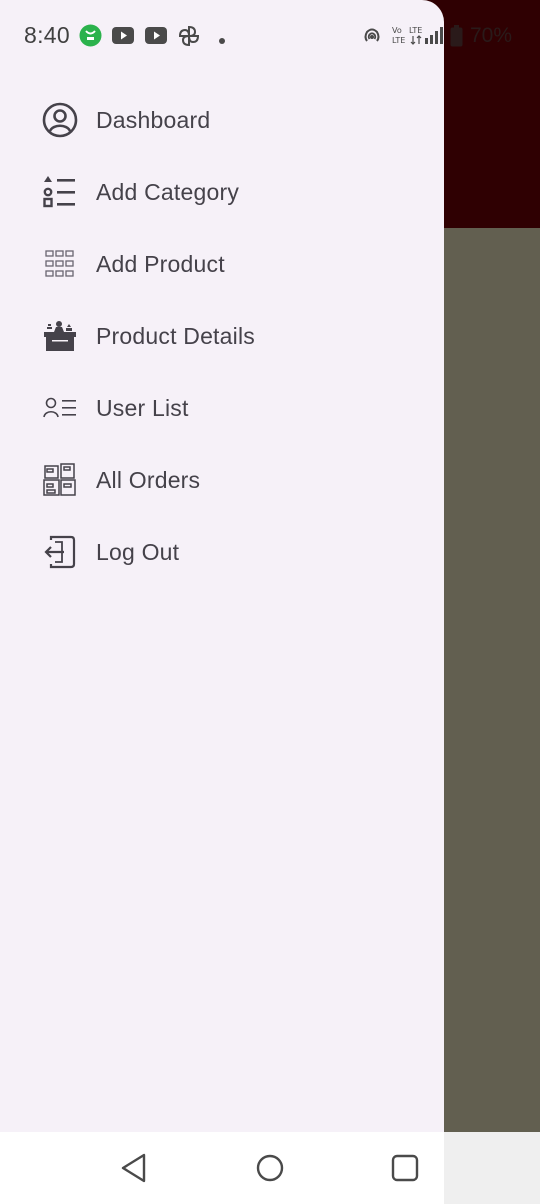  Describe the element at coordinates (60, 408) in the screenshot. I see `user-list-icon` at that location.